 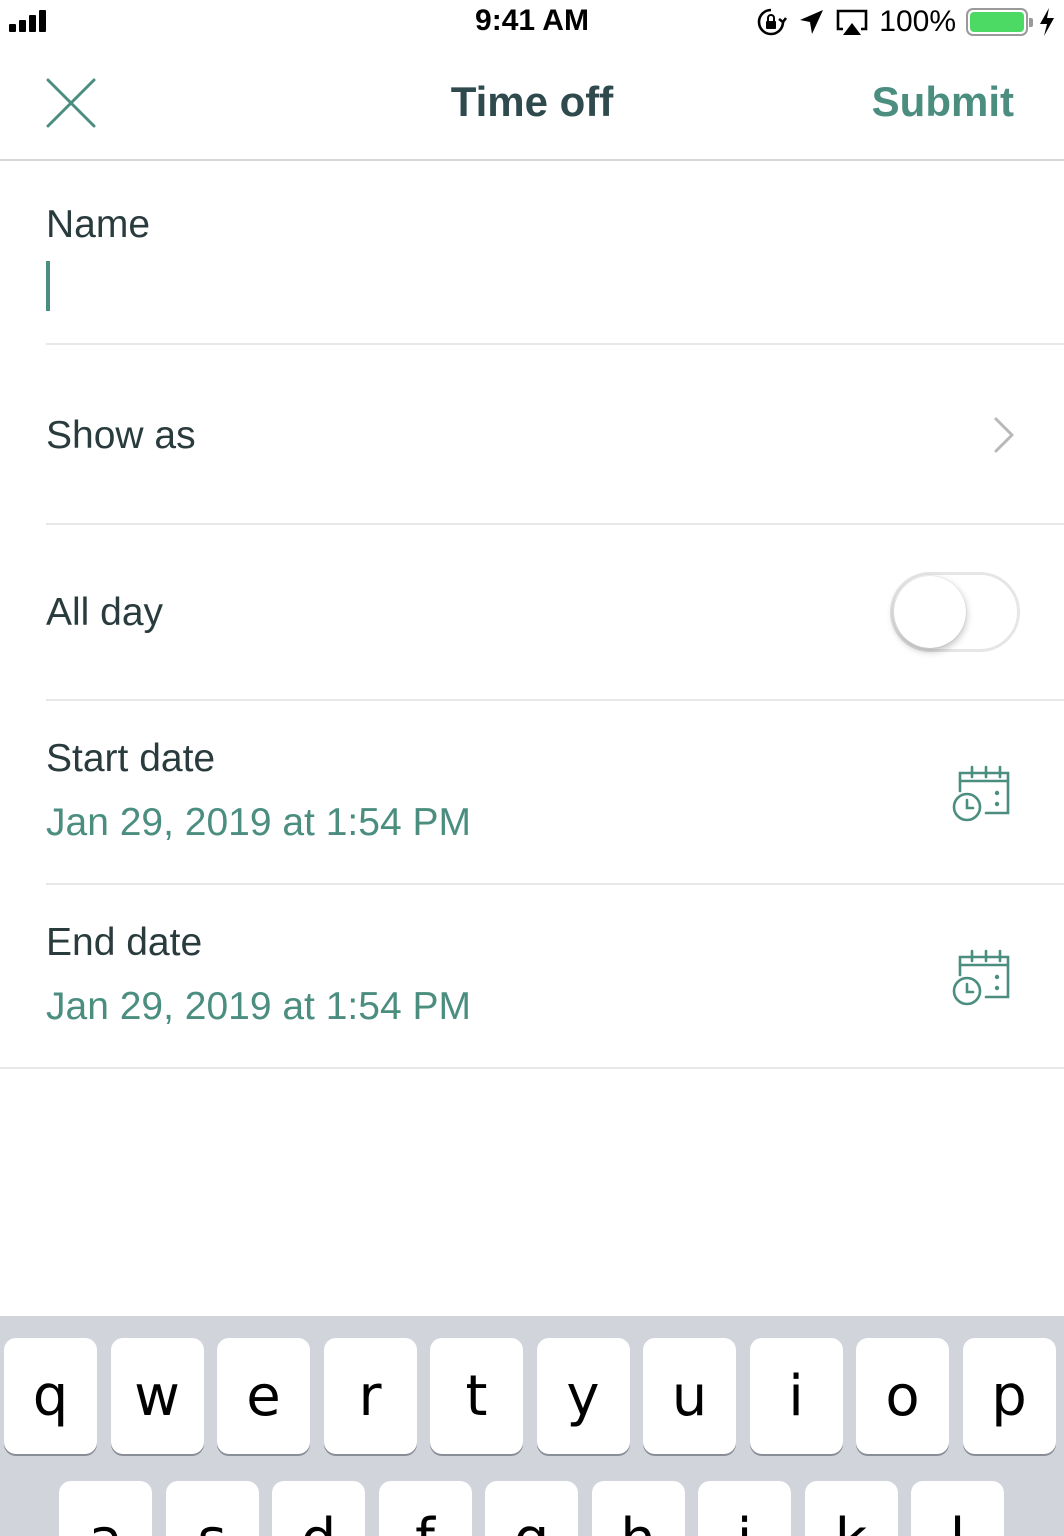 What do you see at coordinates (902, 1396) in the screenshot?
I see `key-o: o` at bounding box center [902, 1396].